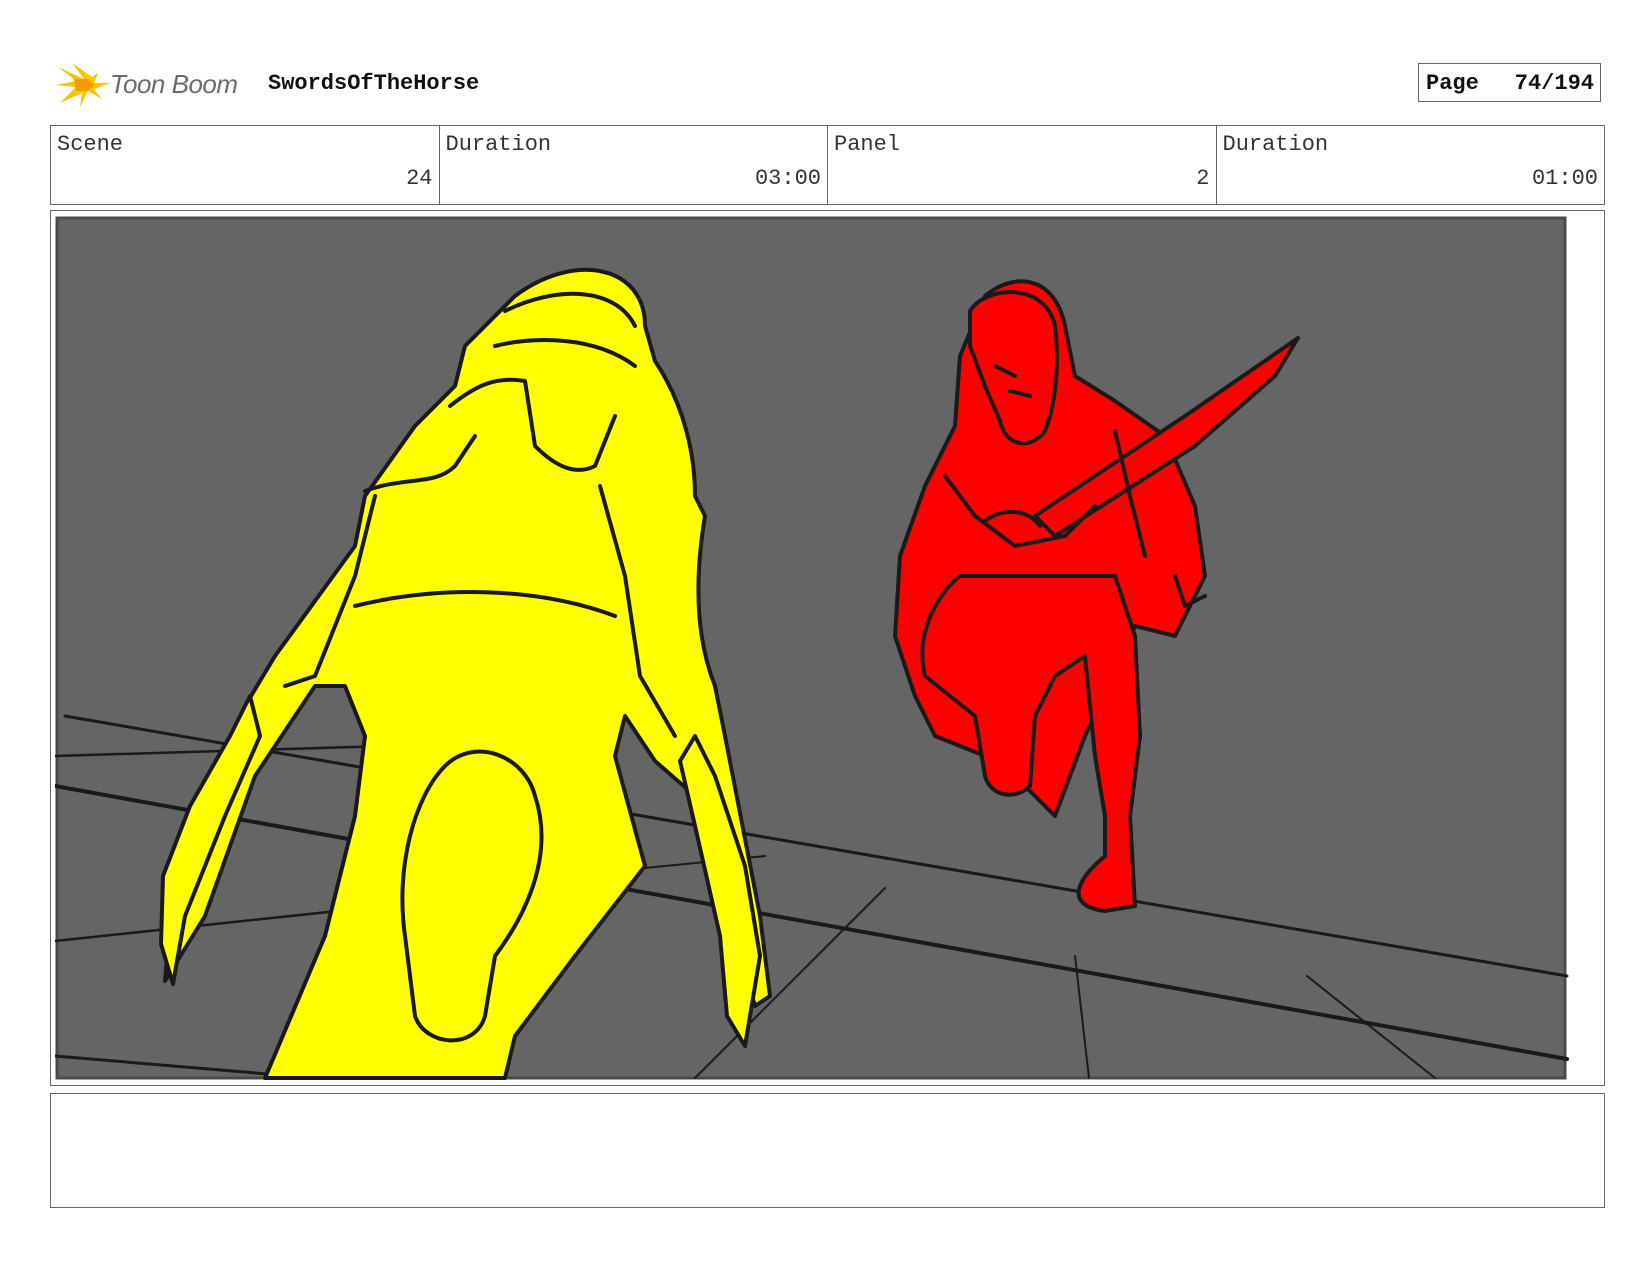 The image size is (1650, 1275). I want to click on toon-boom-logo: Toon Boom, so click(151, 85).